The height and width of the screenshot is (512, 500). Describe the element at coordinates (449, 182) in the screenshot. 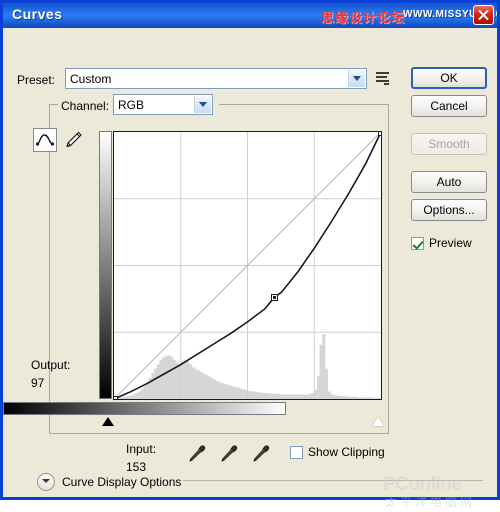

I see `auto-button: Auto` at that location.